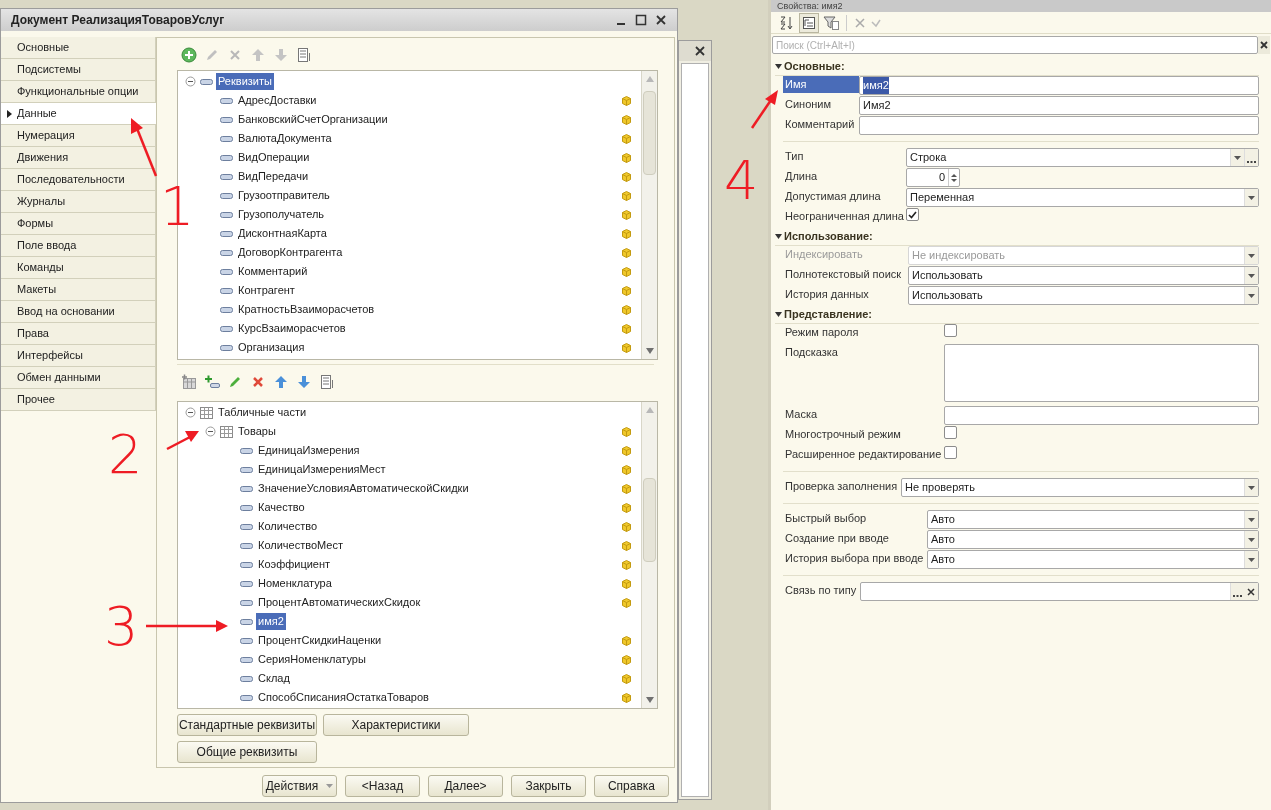  I want to click on tree-item: Комментарий, so click(273, 271).